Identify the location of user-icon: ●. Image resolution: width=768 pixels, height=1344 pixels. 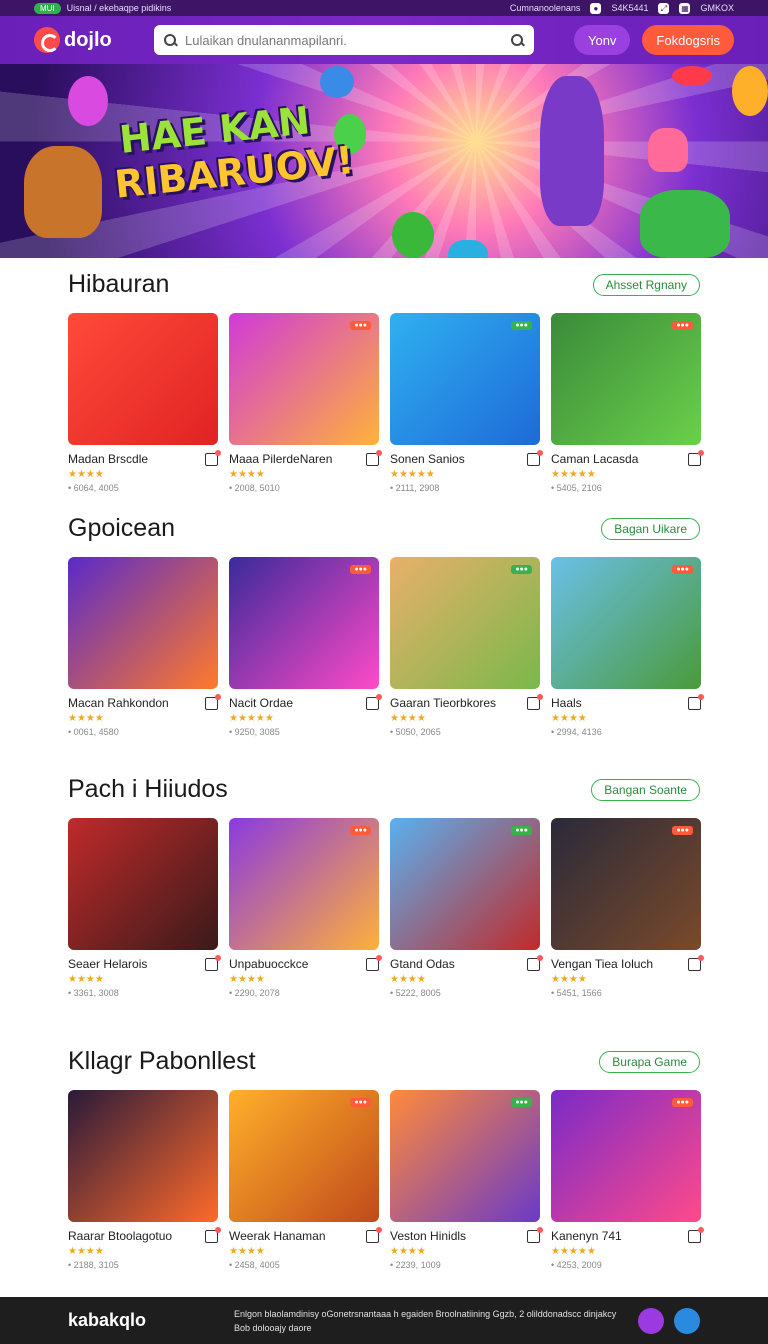
(596, 8).